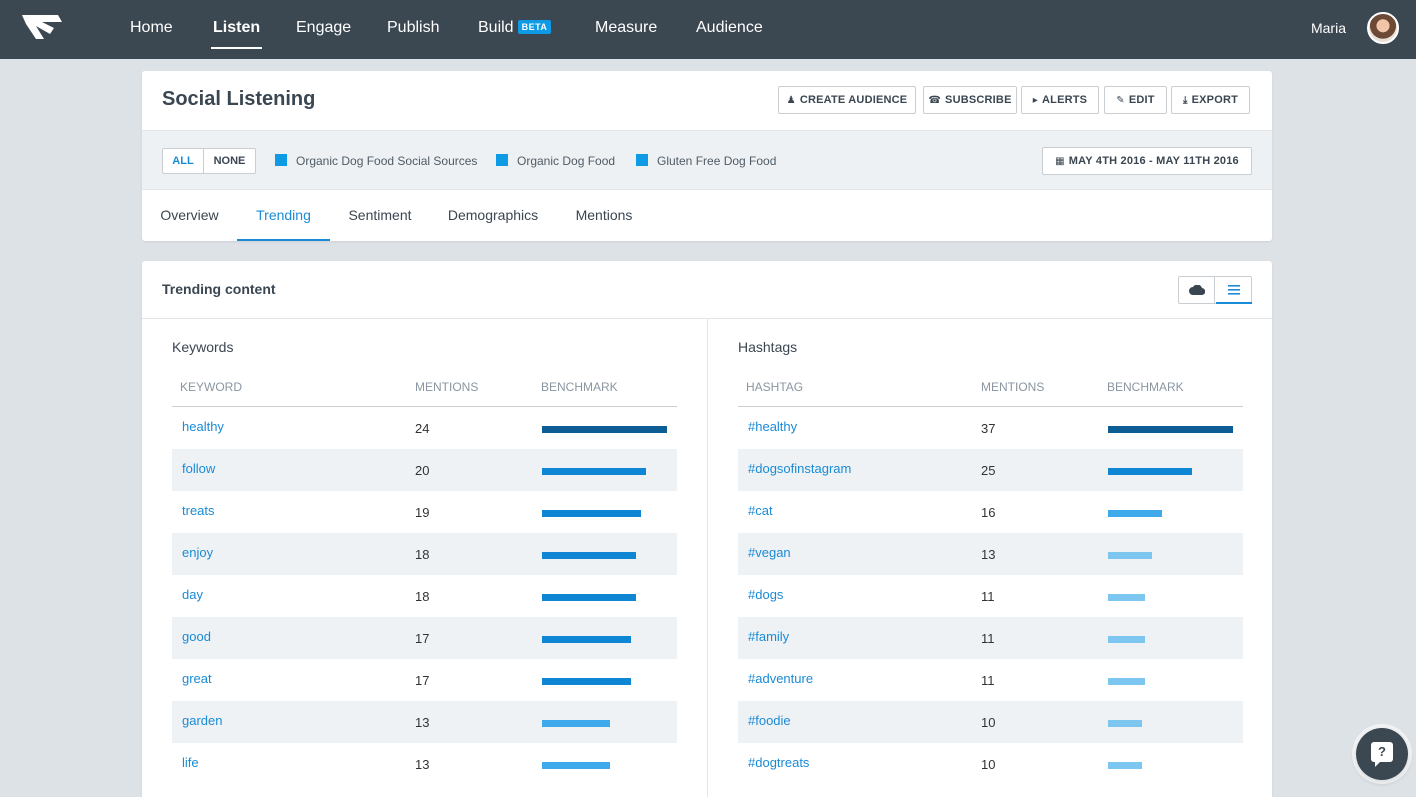  What do you see at coordinates (566, 161) in the screenshot?
I see `source-label: Organic Dog Food` at bounding box center [566, 161].